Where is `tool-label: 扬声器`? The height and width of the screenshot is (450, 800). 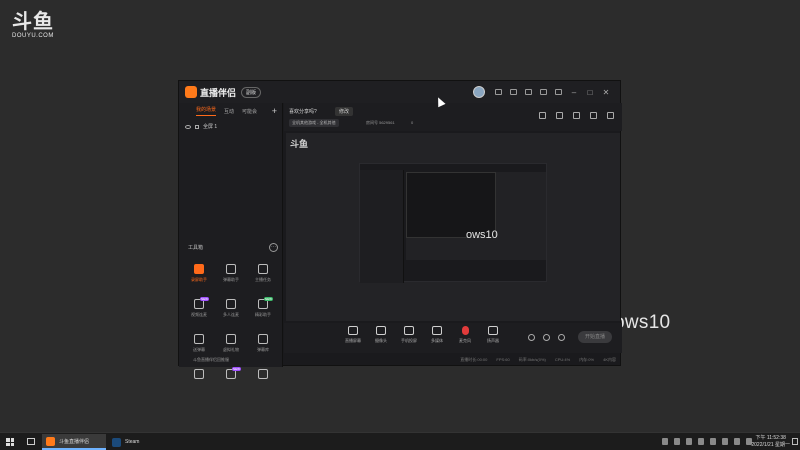 tool-label: 扬声器 is located at coordinates (493, 340).